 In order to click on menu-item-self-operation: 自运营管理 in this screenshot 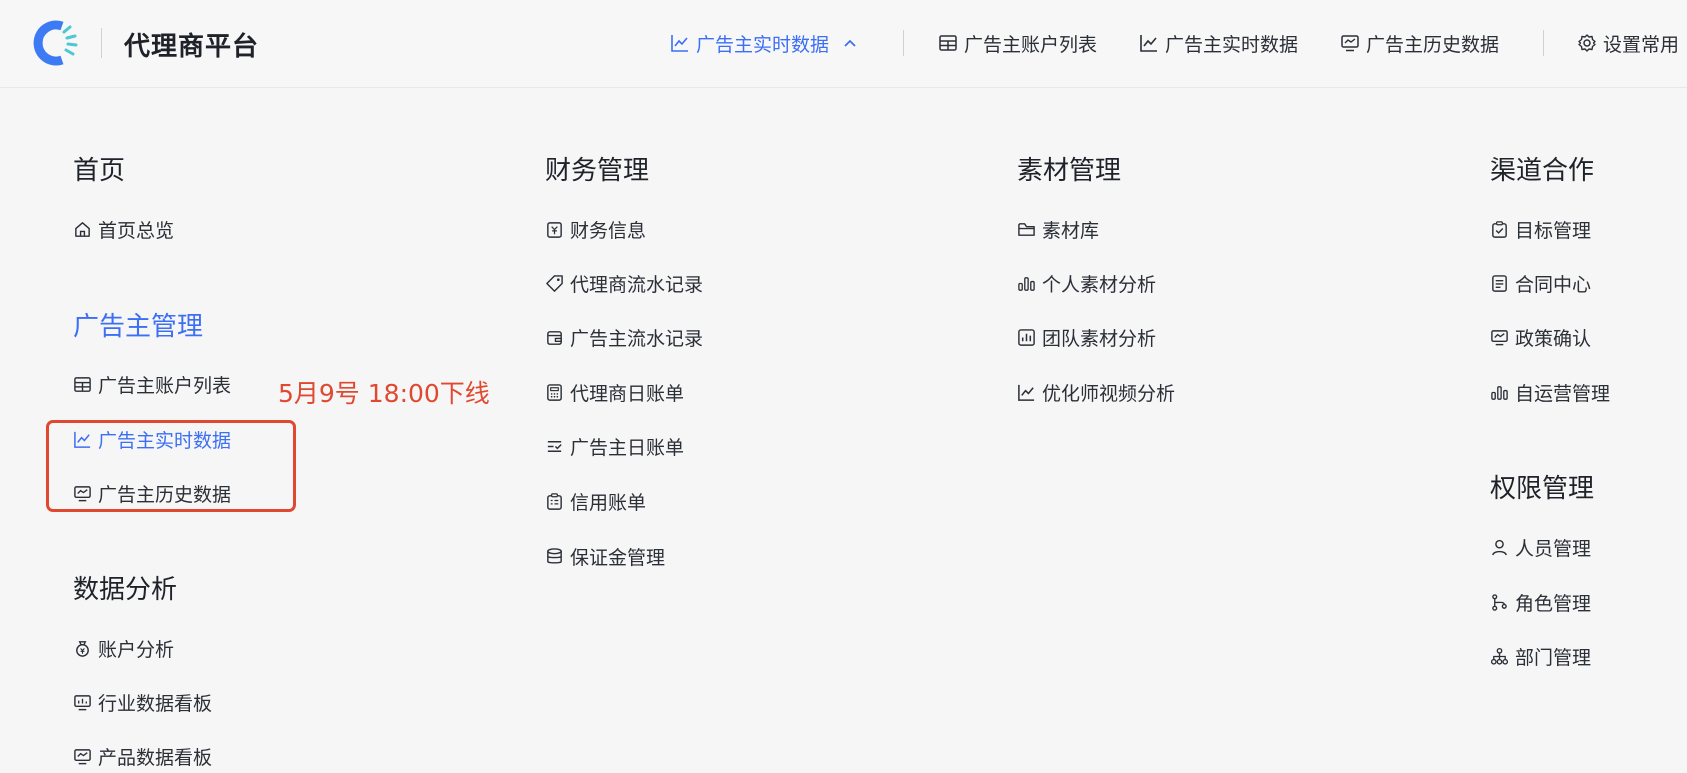, I will do `click(1550, 392)`.